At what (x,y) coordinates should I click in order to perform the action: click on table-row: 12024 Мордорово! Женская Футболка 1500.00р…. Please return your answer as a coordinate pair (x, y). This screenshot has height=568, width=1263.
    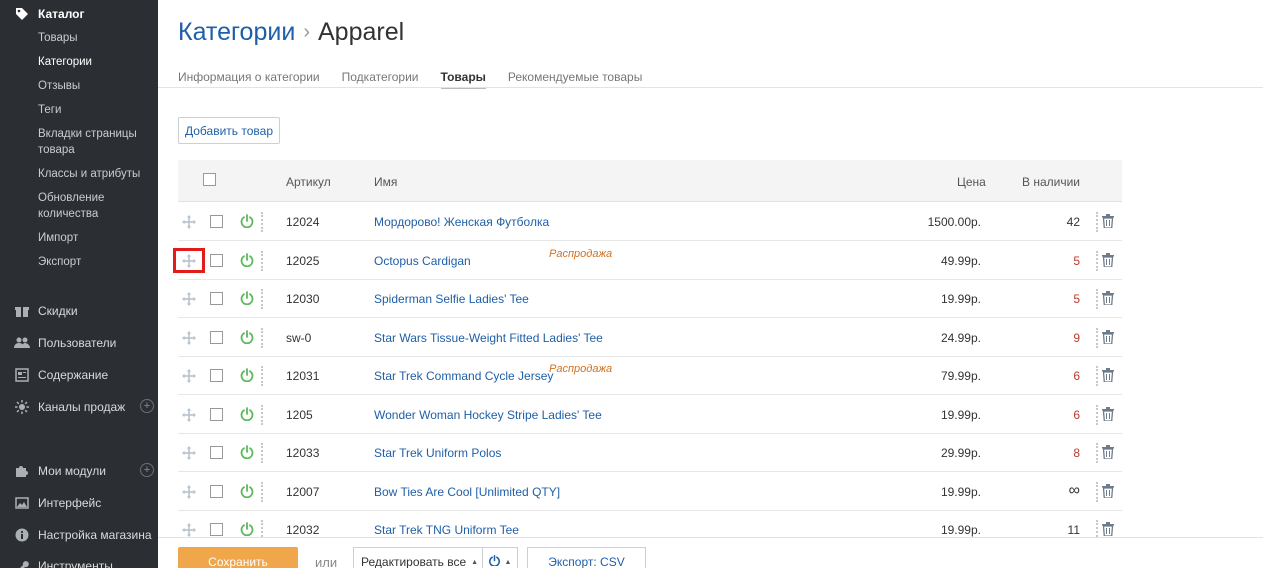
    Looking at the image, I should click on (650, 222).